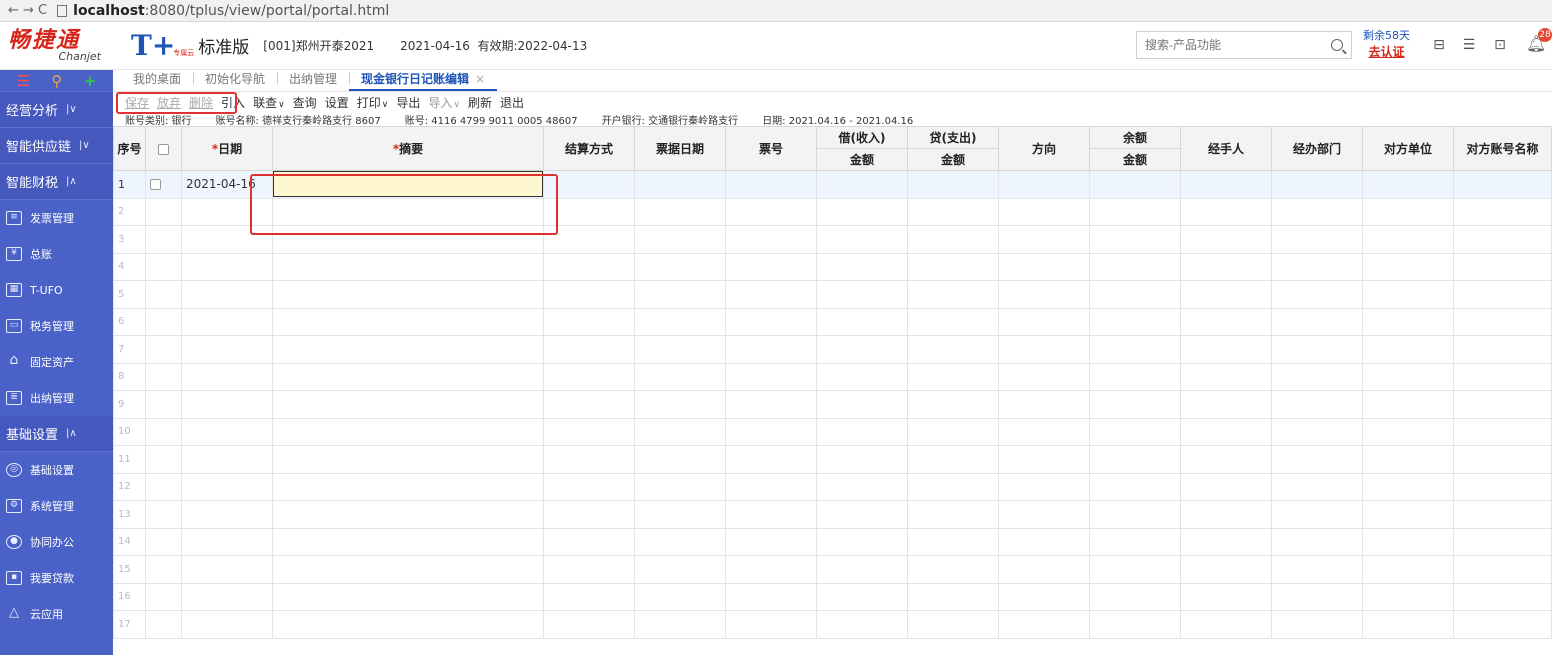 This screenshot has height=655, width=1552. I want to click on sidebar-item-assets: ⌂ 固定资产, so click(56, 362).